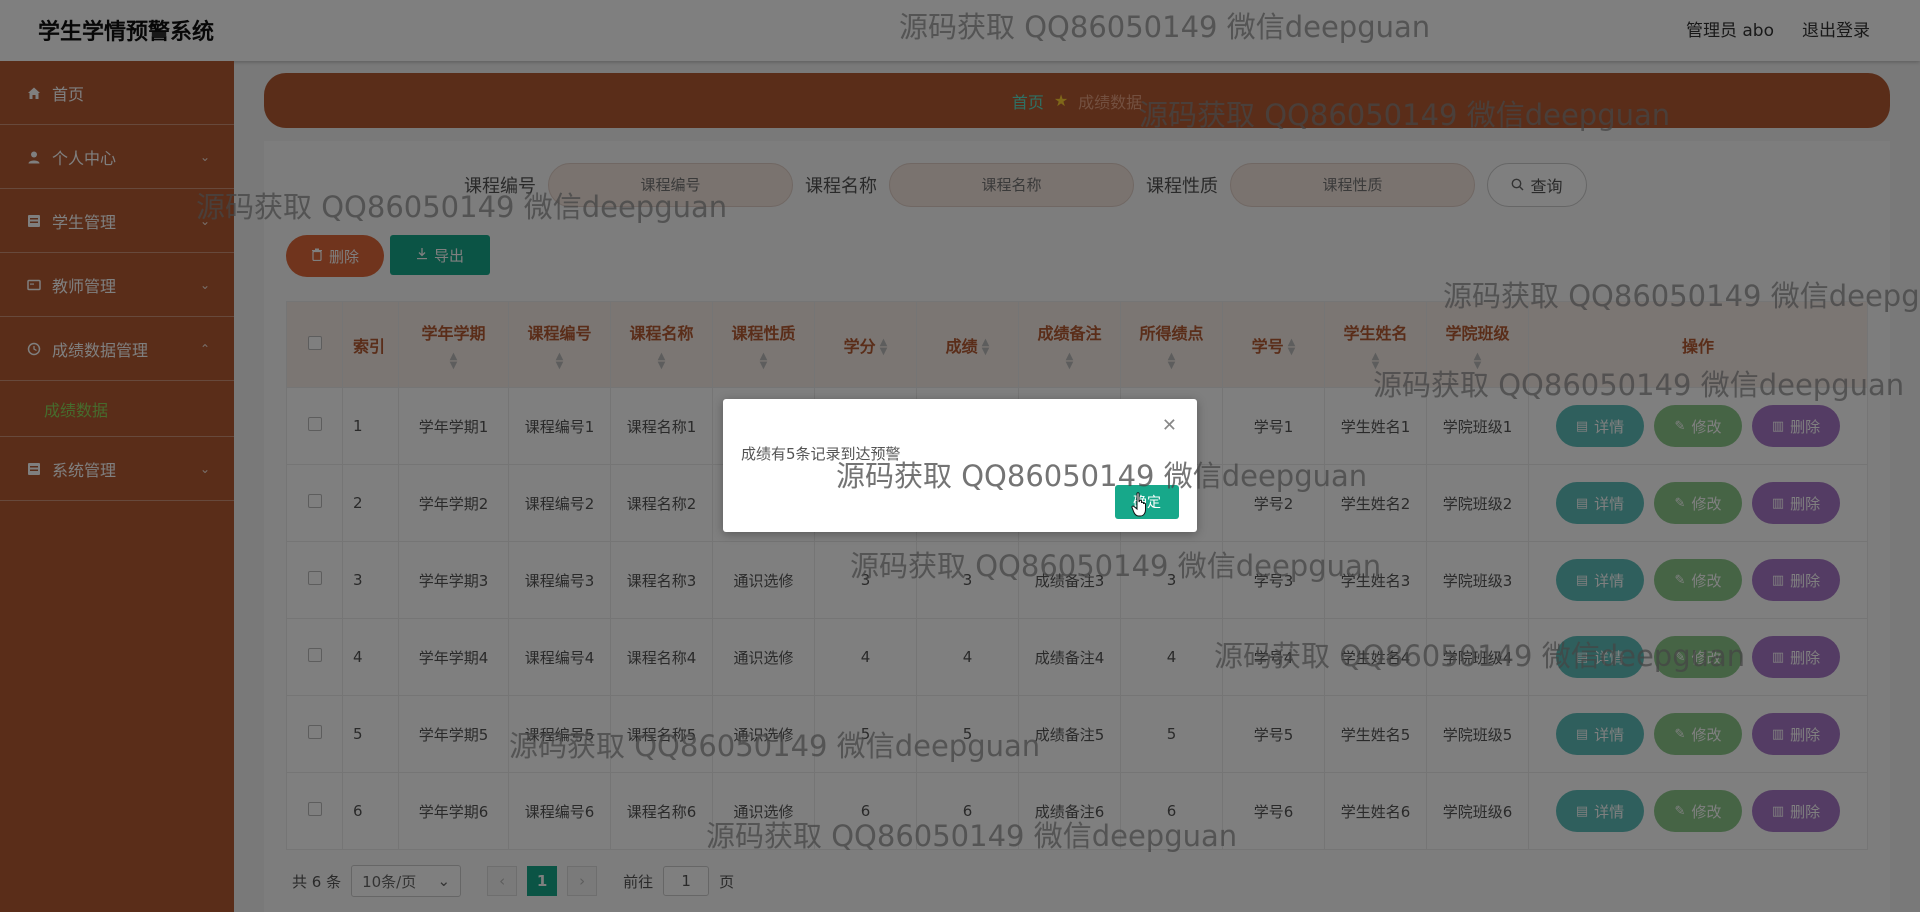  What do you see at coordinates (960, 465) in the screenshot?
I see `alert-dialog: ✕ 成绩有5条记录到达预警 确定` at bounding box center [960, 465].